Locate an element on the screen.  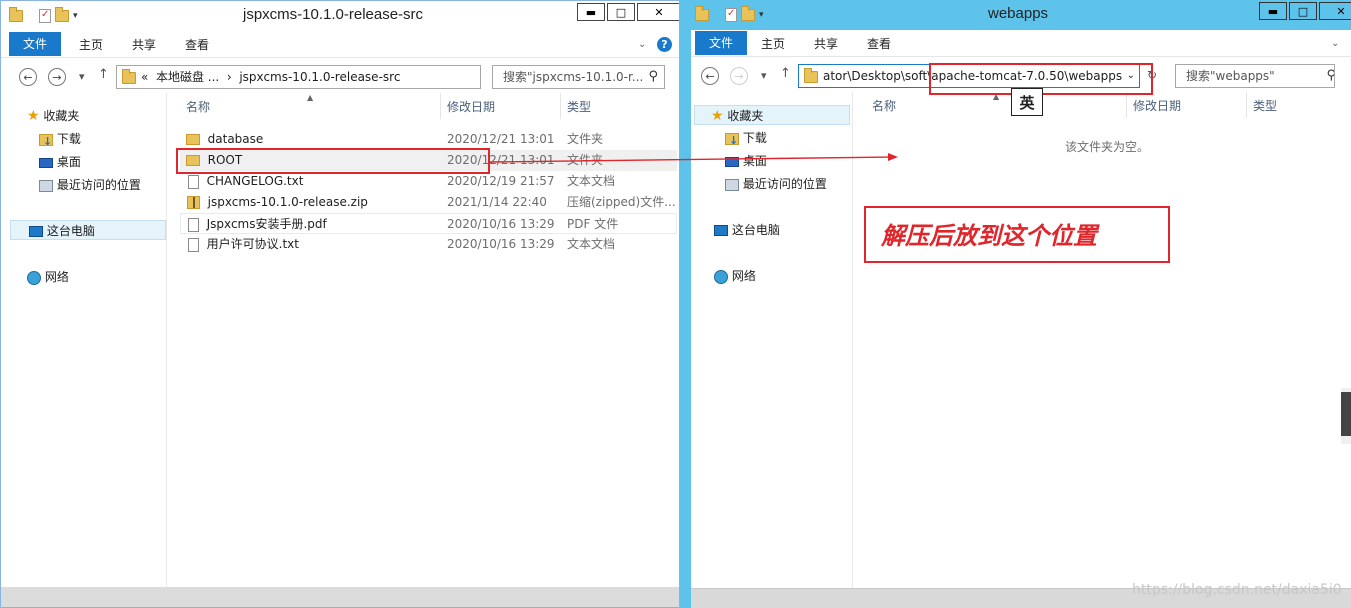
annotation-arrow is located at coordinates (693, 158).